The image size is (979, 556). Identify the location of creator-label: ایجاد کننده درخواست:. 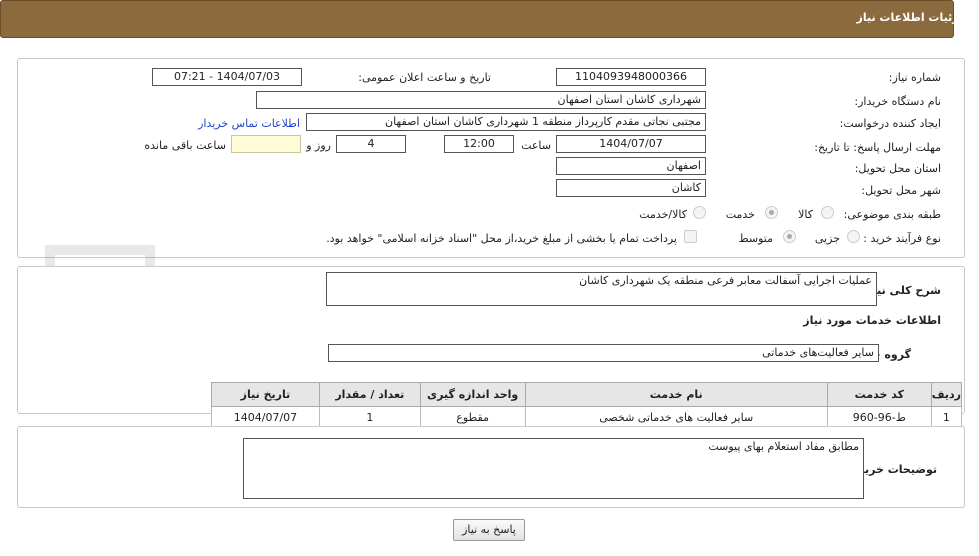
(890, 123).